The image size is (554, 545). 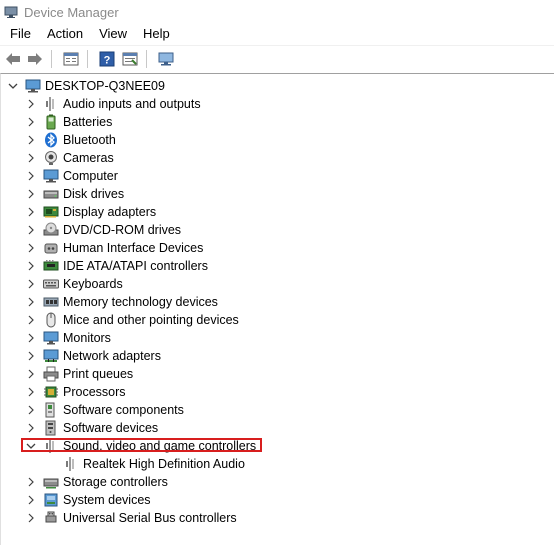 What do you see at coordinates (51, 140) in the screenshot?
I see `bluetooth-icon` at bounding box center [51, 140].